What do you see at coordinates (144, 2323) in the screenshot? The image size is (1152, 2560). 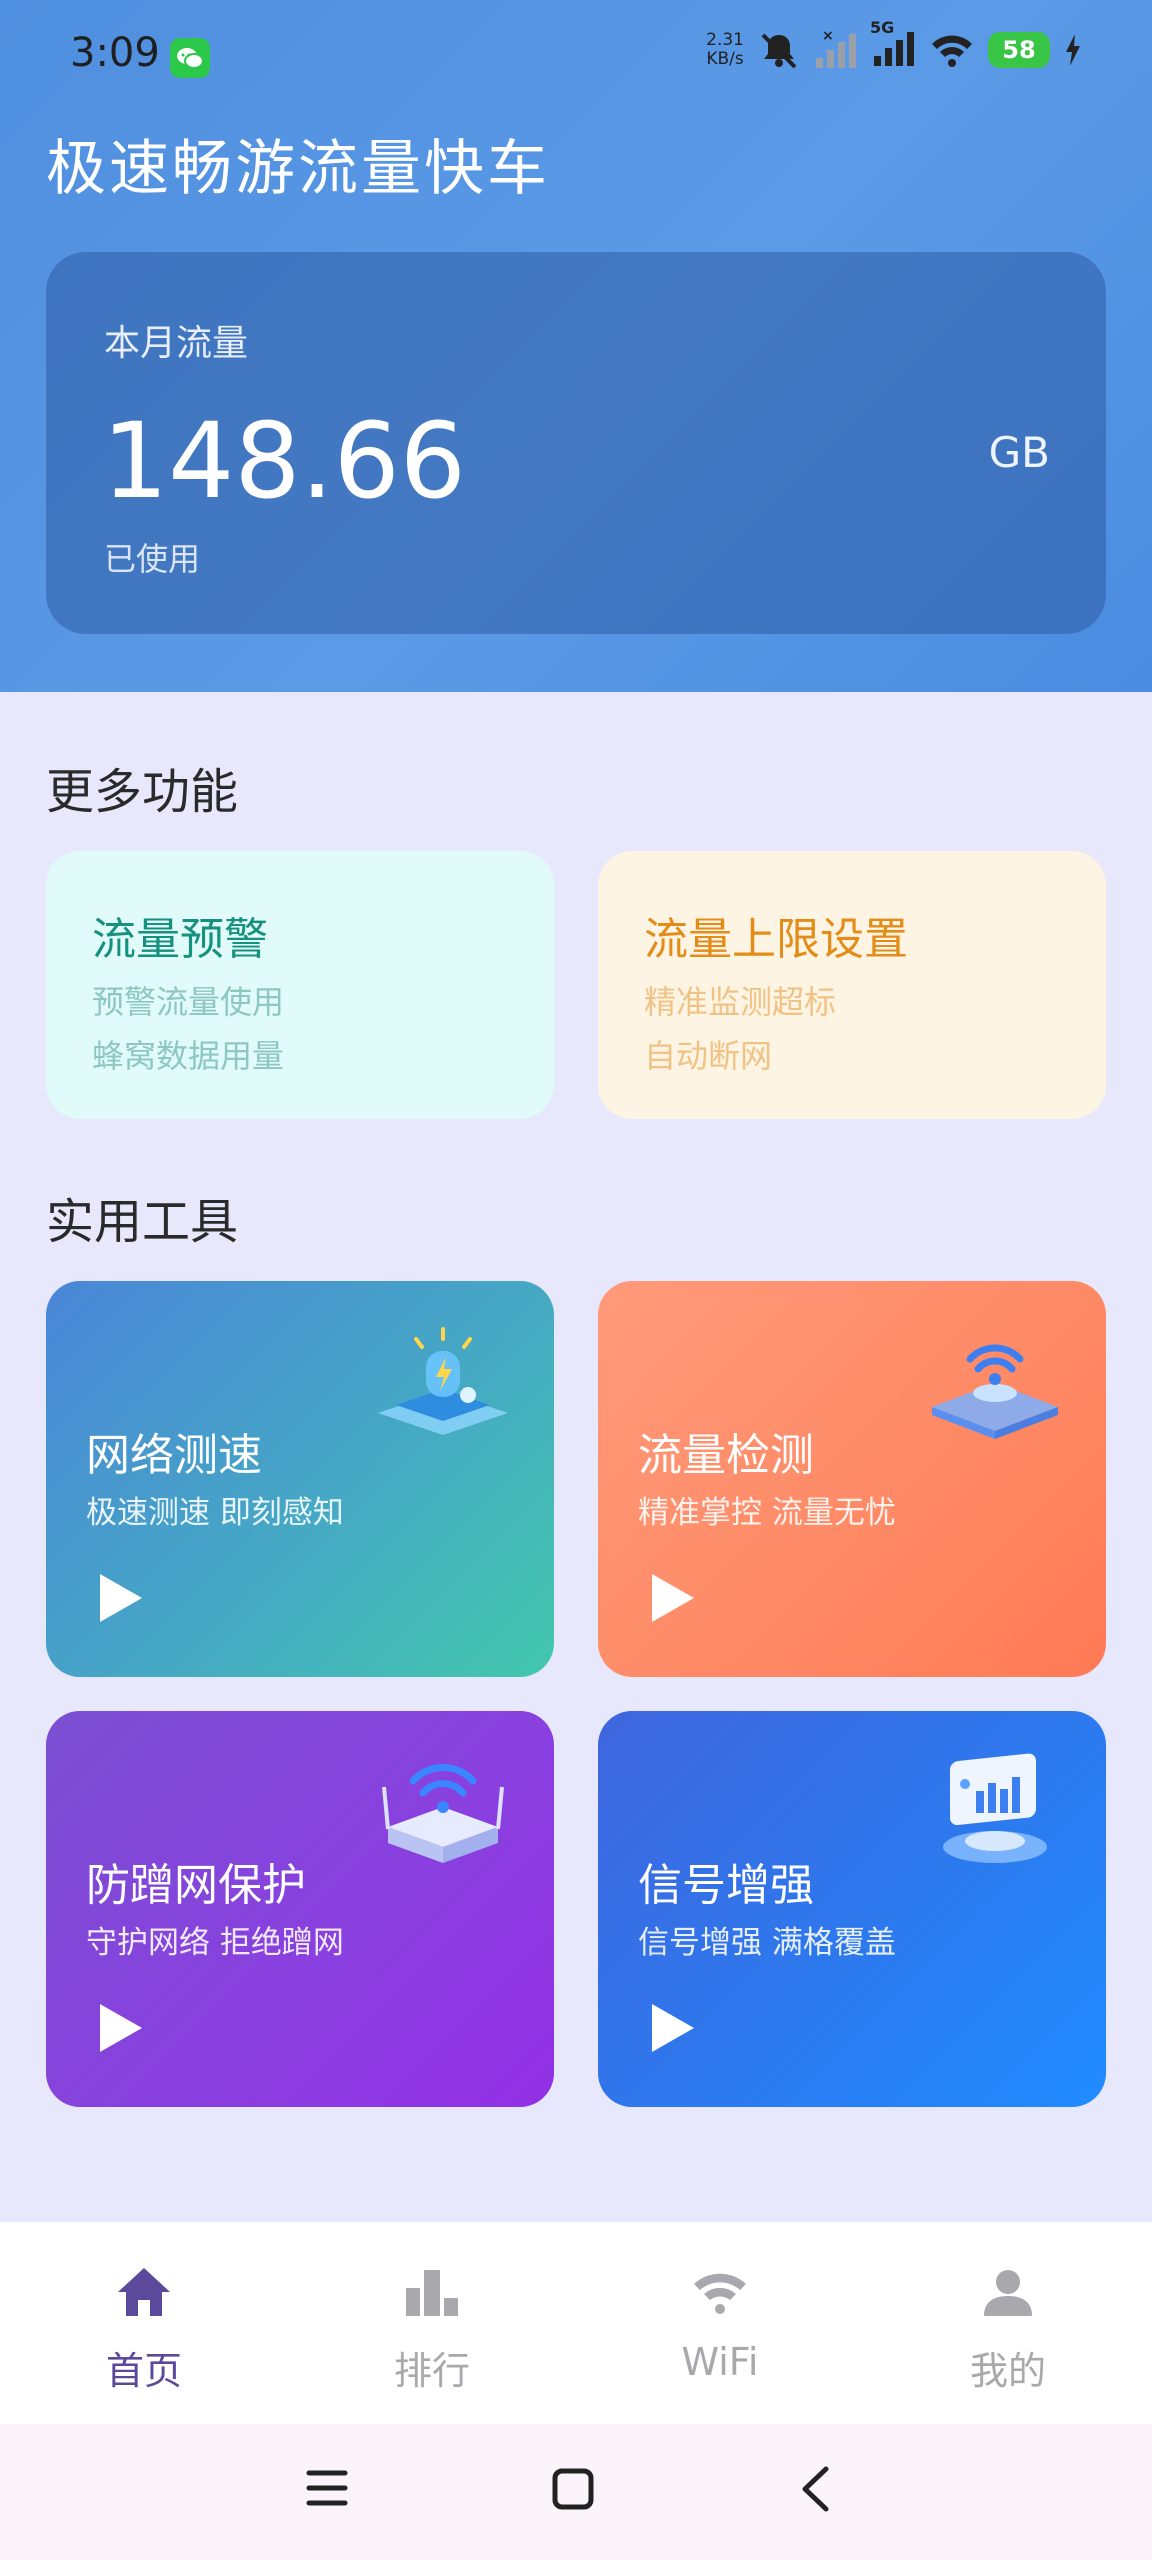 I see `tab-home: 首页` at bounding box center [144, 2323].